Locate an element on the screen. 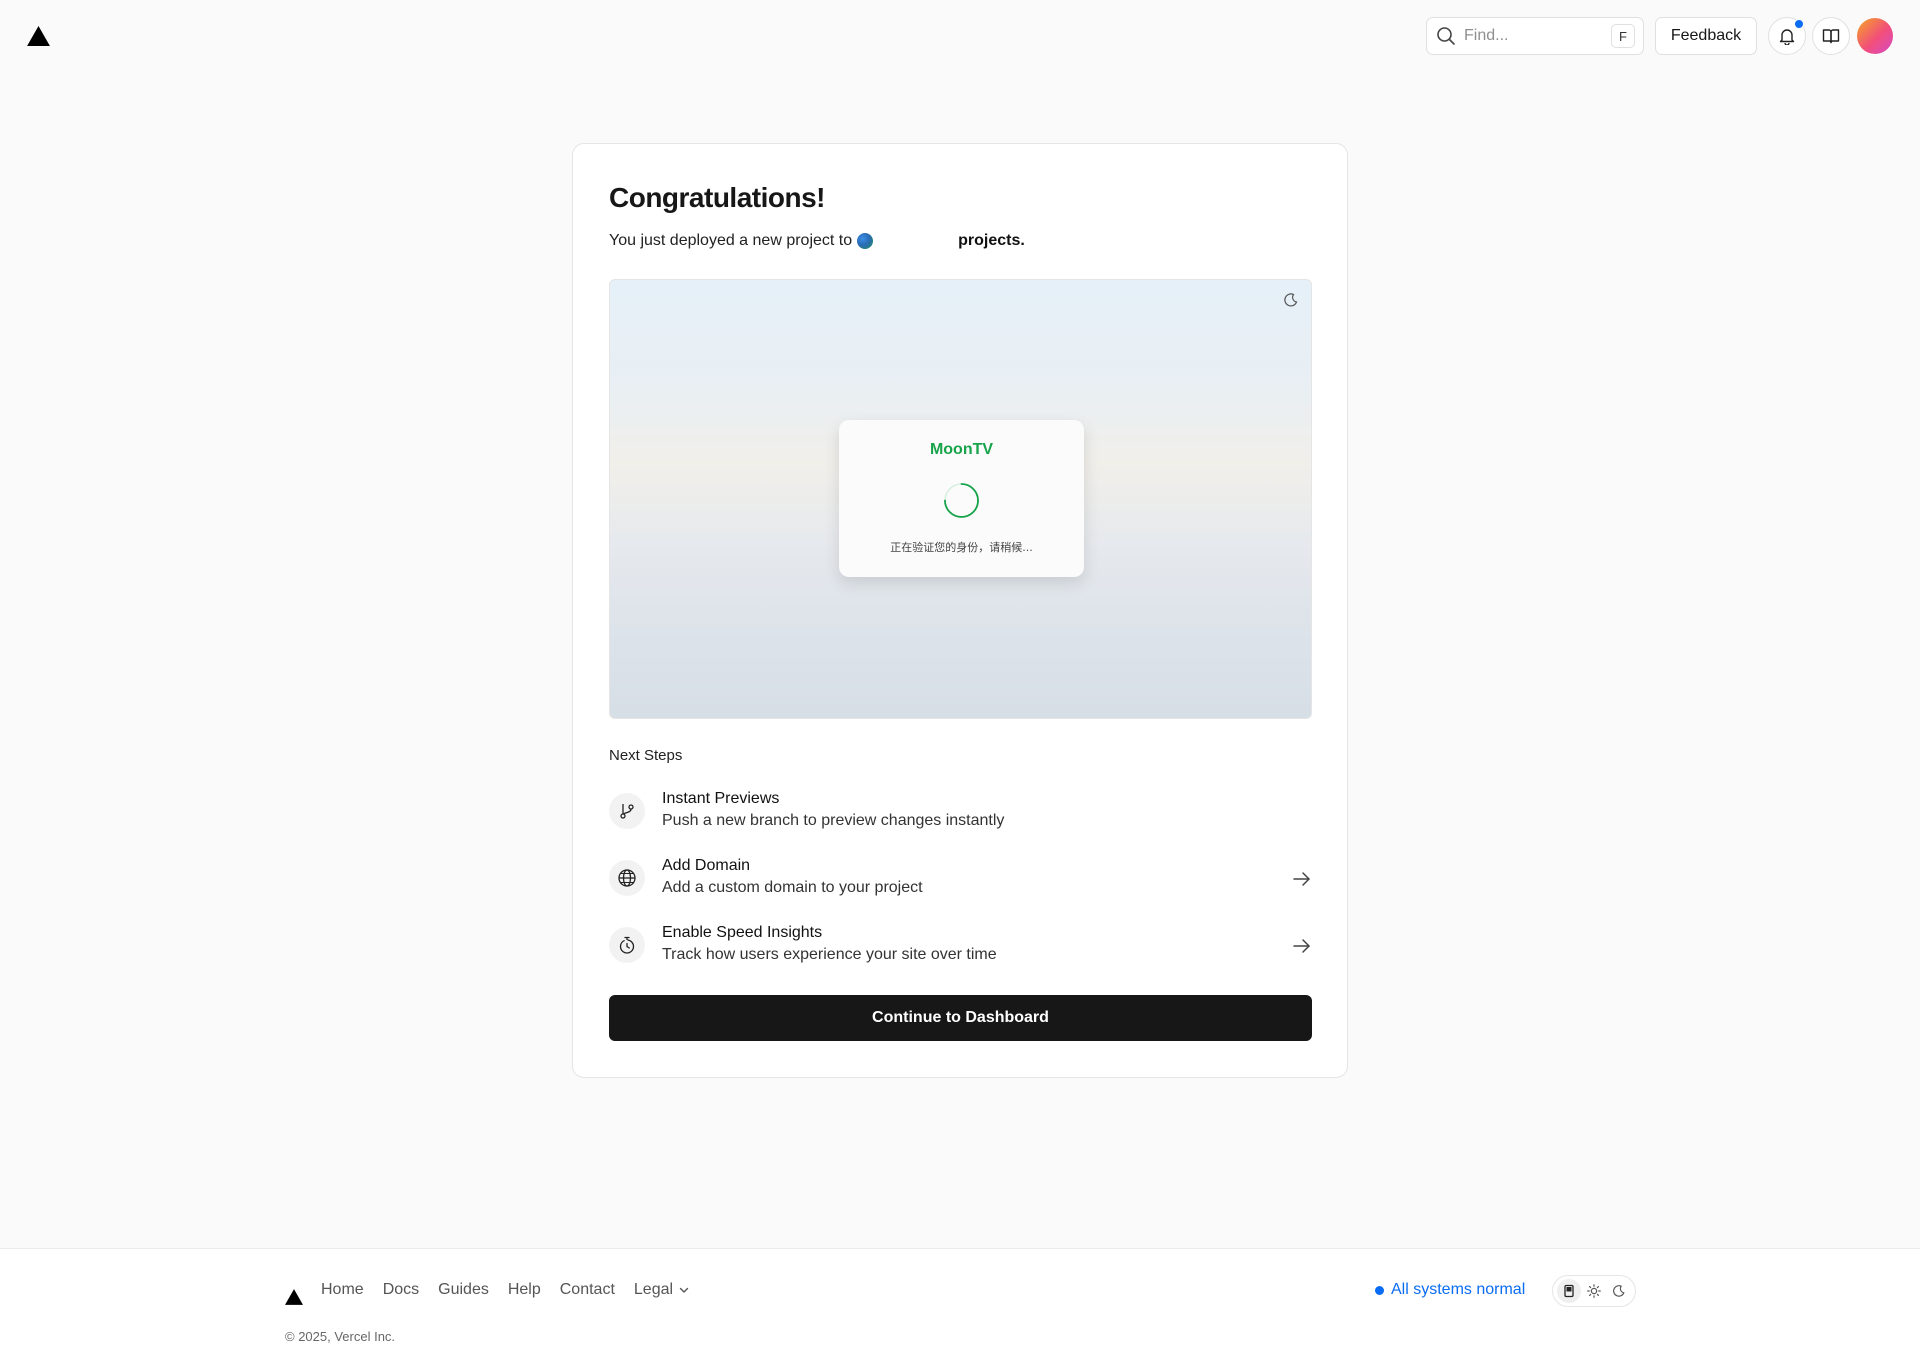  step-title: Enable Speed Insights is located at coordinates (742, 932).